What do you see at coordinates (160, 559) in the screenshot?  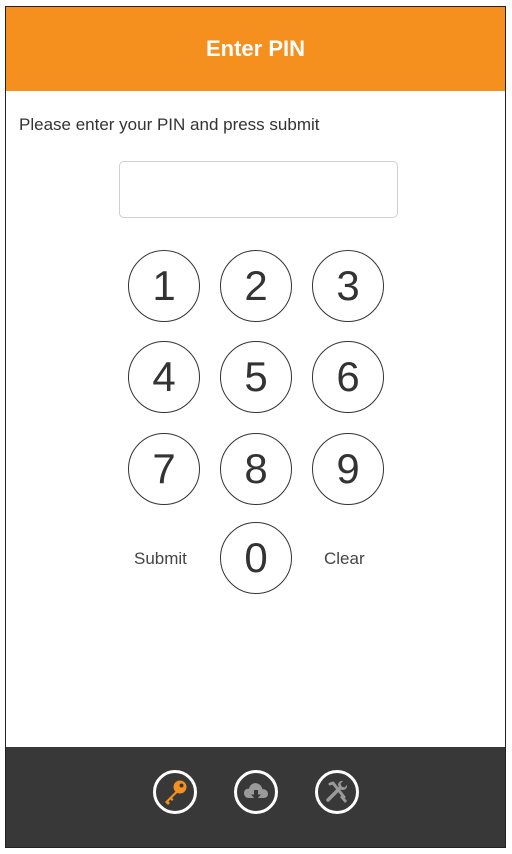 I see `submit-button: Submit` at bounding box center [160, 559].